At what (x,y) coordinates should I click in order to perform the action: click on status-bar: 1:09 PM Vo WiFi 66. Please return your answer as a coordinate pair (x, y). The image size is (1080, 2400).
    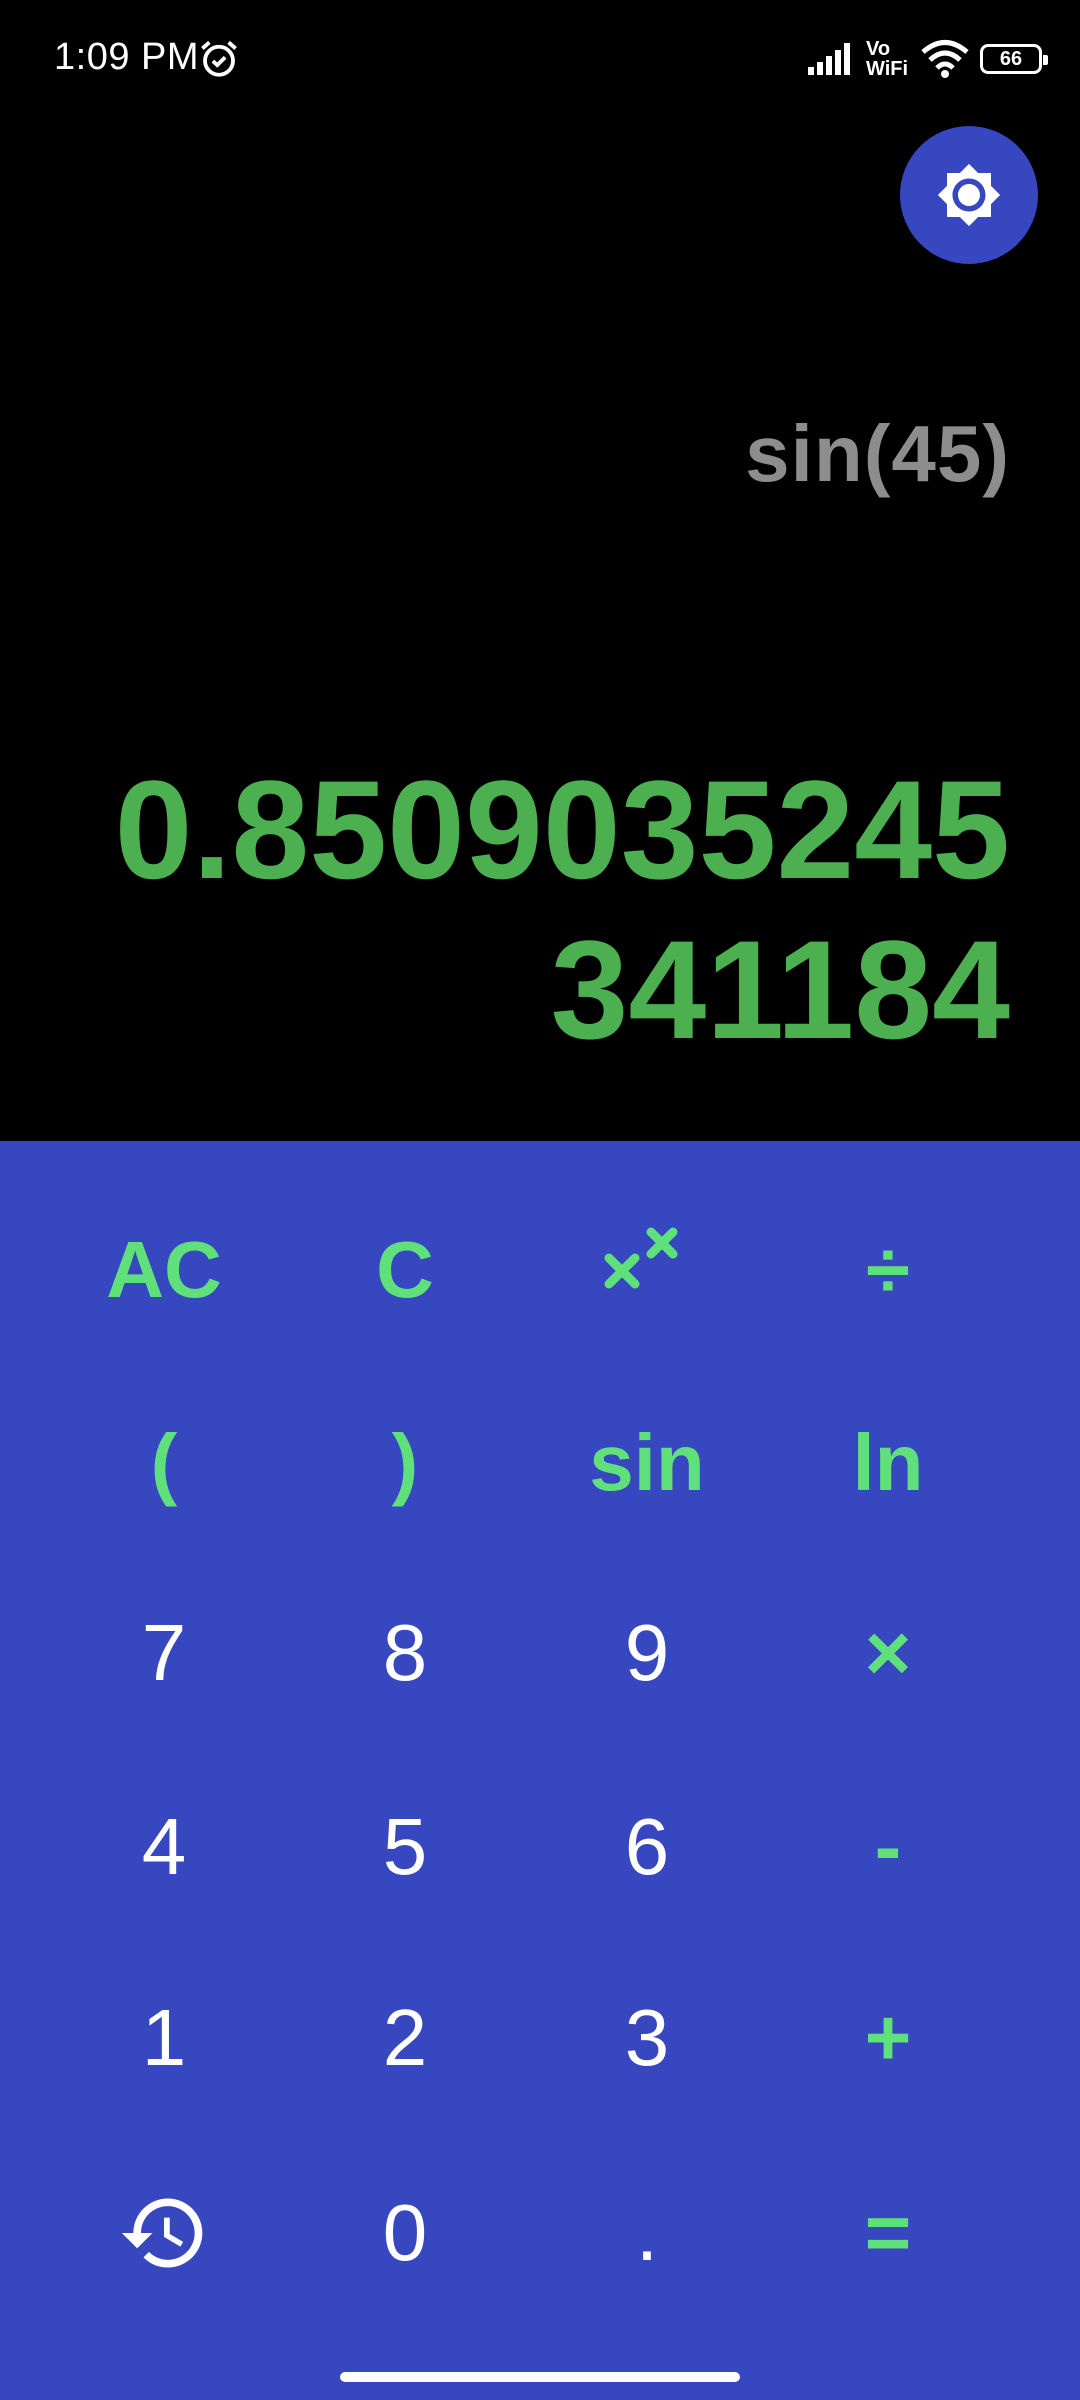
    Looking at the image, I should click on (540, 60).